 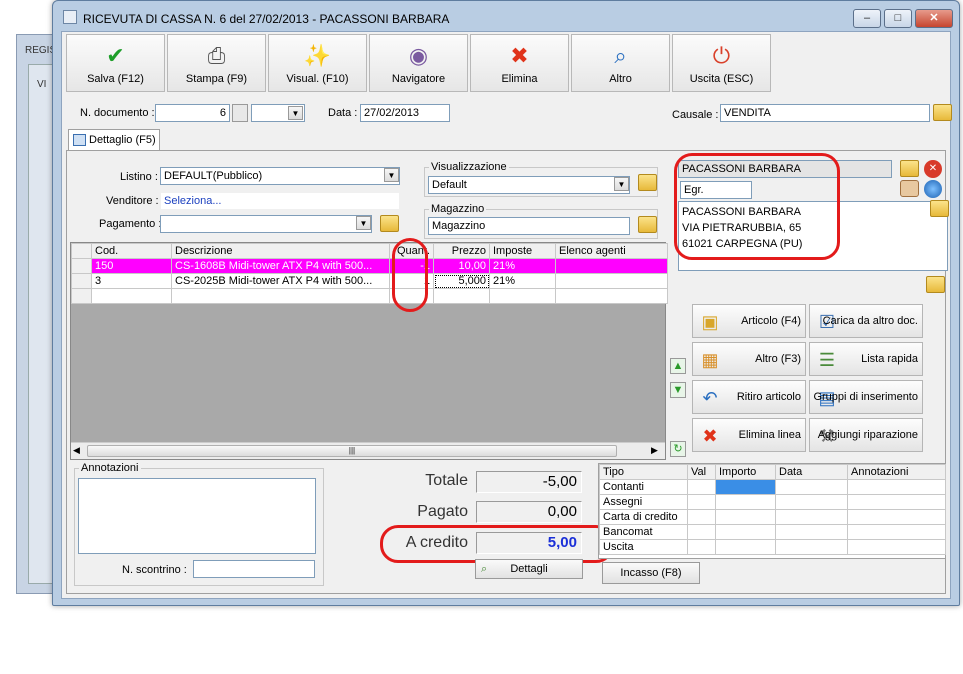 I want to click on group-add-button: ▤ Gruppi di inserimento, so click(x=866, y=397).